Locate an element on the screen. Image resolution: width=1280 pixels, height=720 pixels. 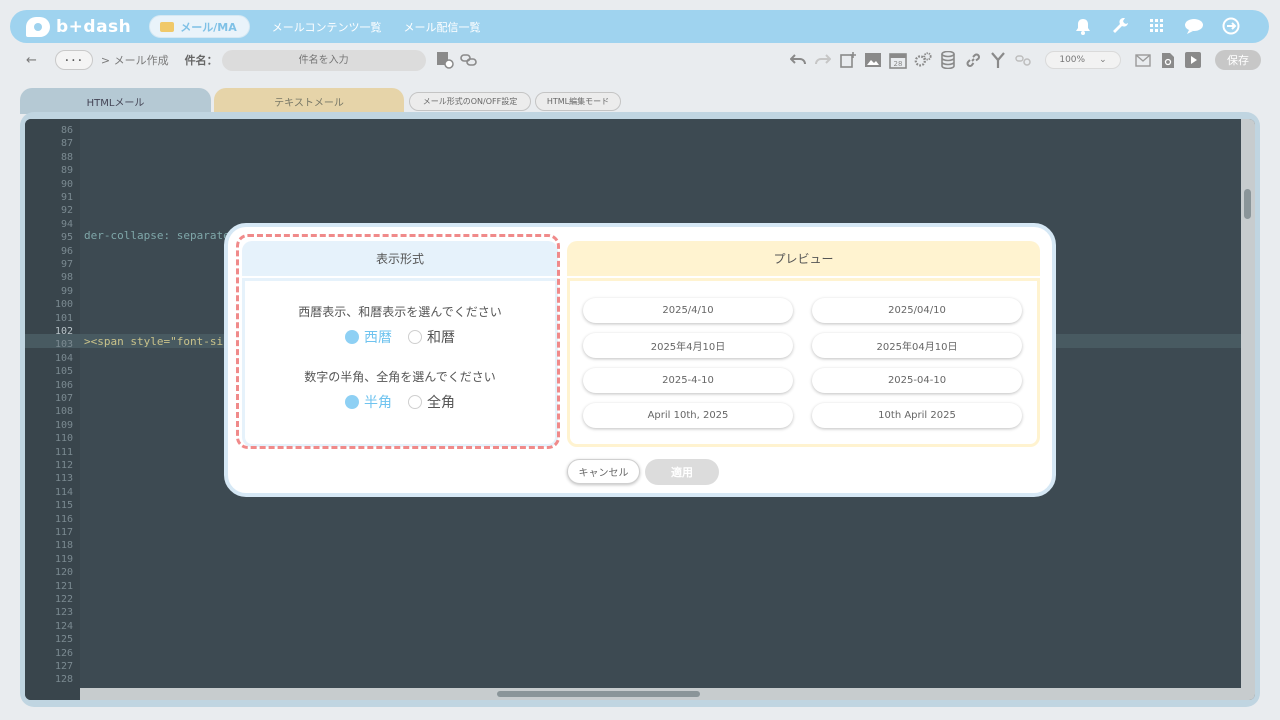
line-number: 123 is located at coordinates (63, 613).